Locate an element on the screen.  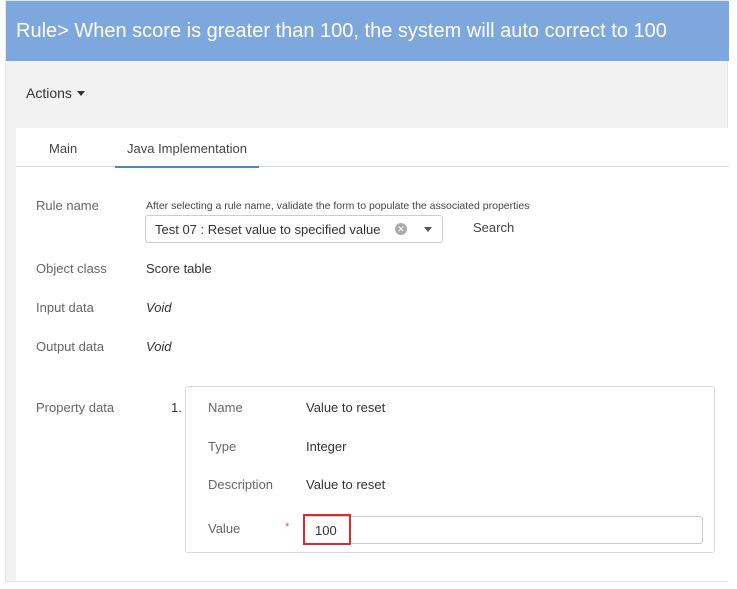
output-data-value: Void is located at coordinates (159, 346).